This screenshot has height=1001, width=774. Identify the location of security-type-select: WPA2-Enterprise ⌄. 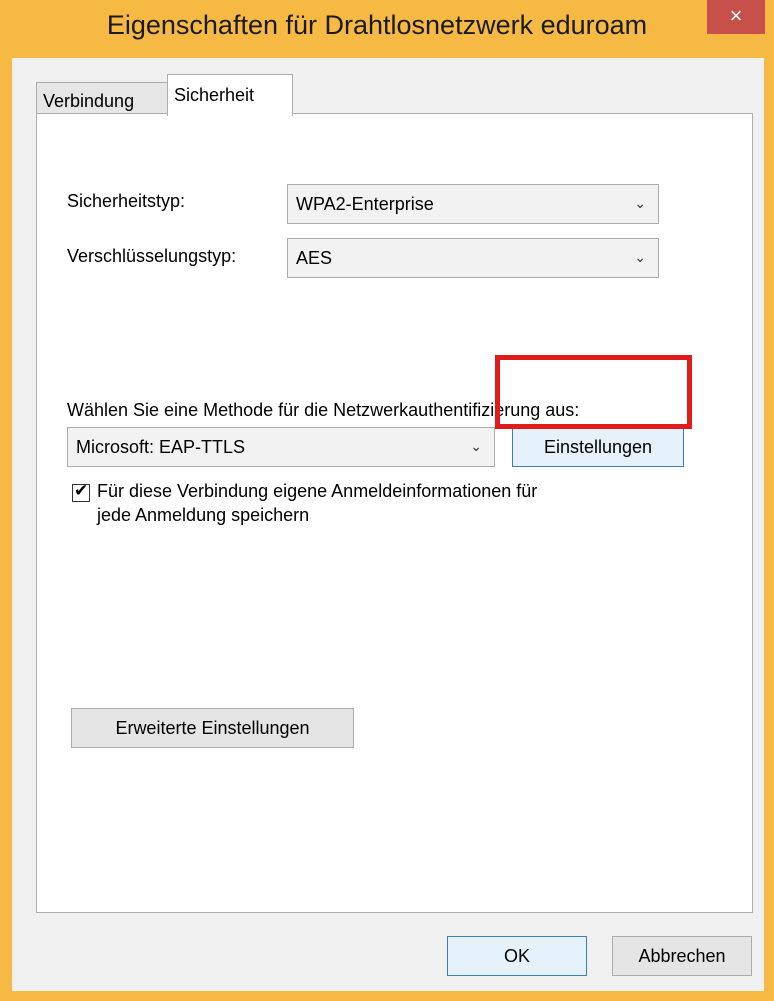
(473, 204).